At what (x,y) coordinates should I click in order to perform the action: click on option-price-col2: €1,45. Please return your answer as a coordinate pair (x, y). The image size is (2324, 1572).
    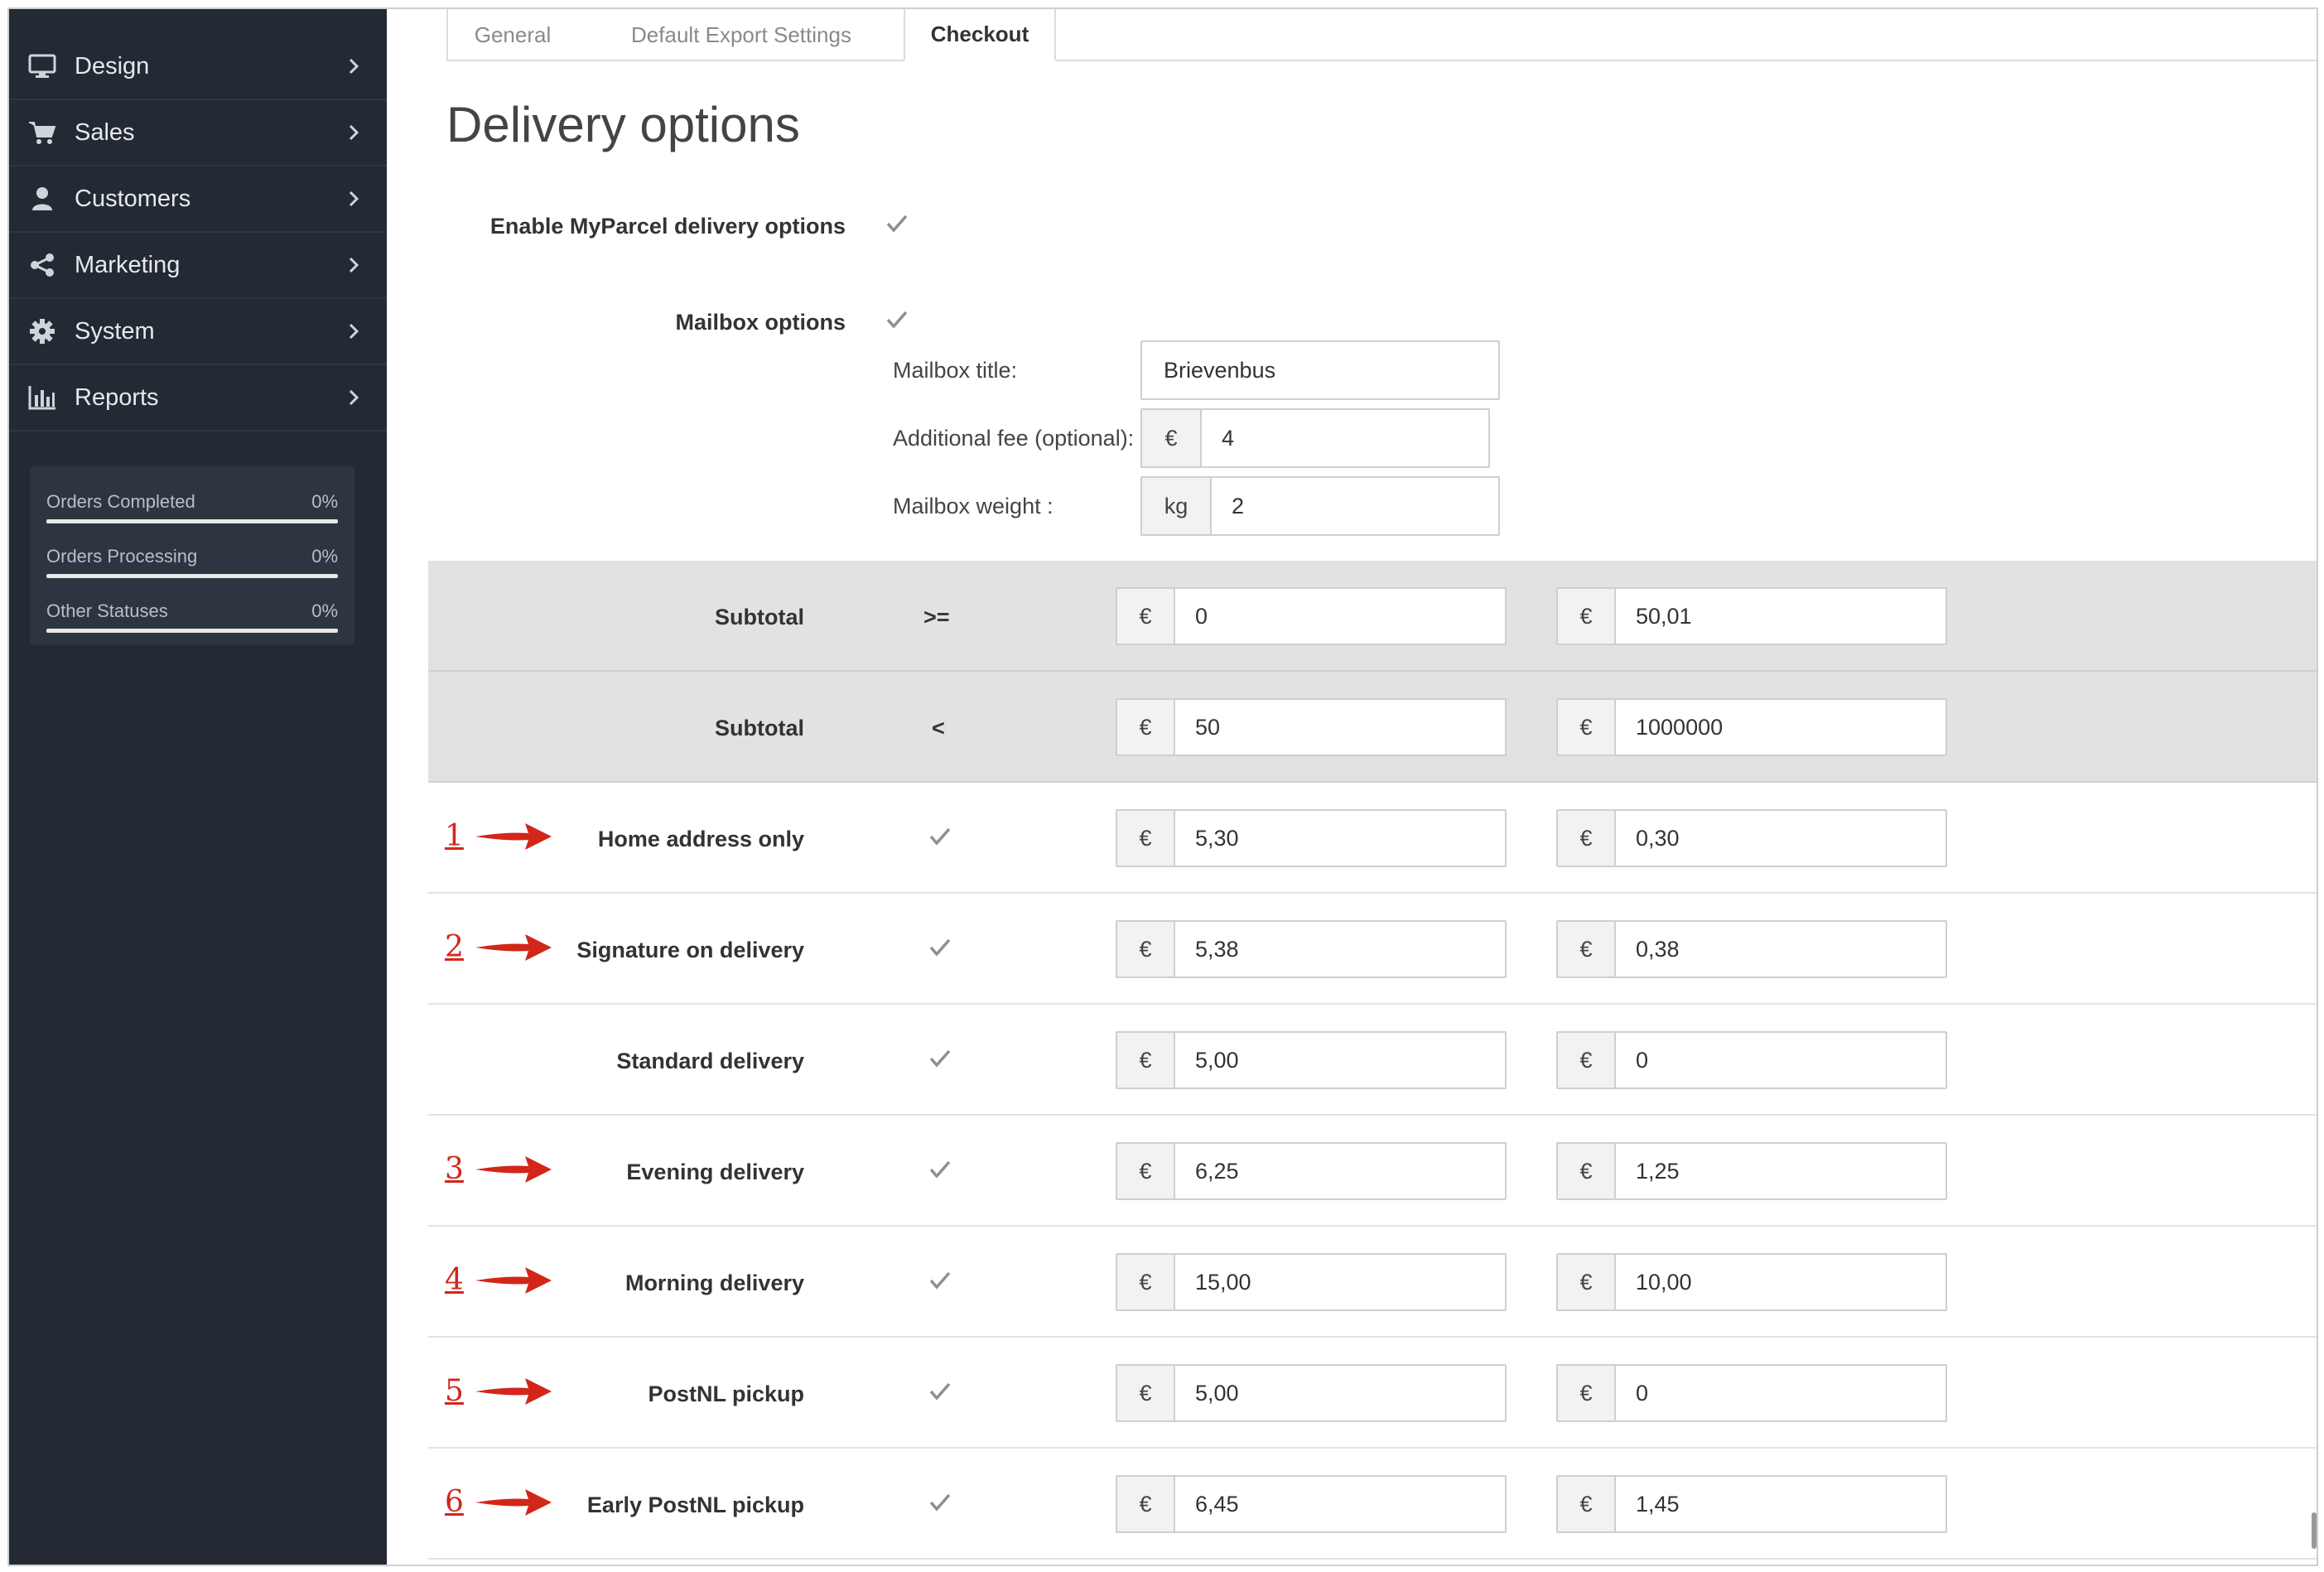
    Looking at the image, I should click on (1752, 1504).